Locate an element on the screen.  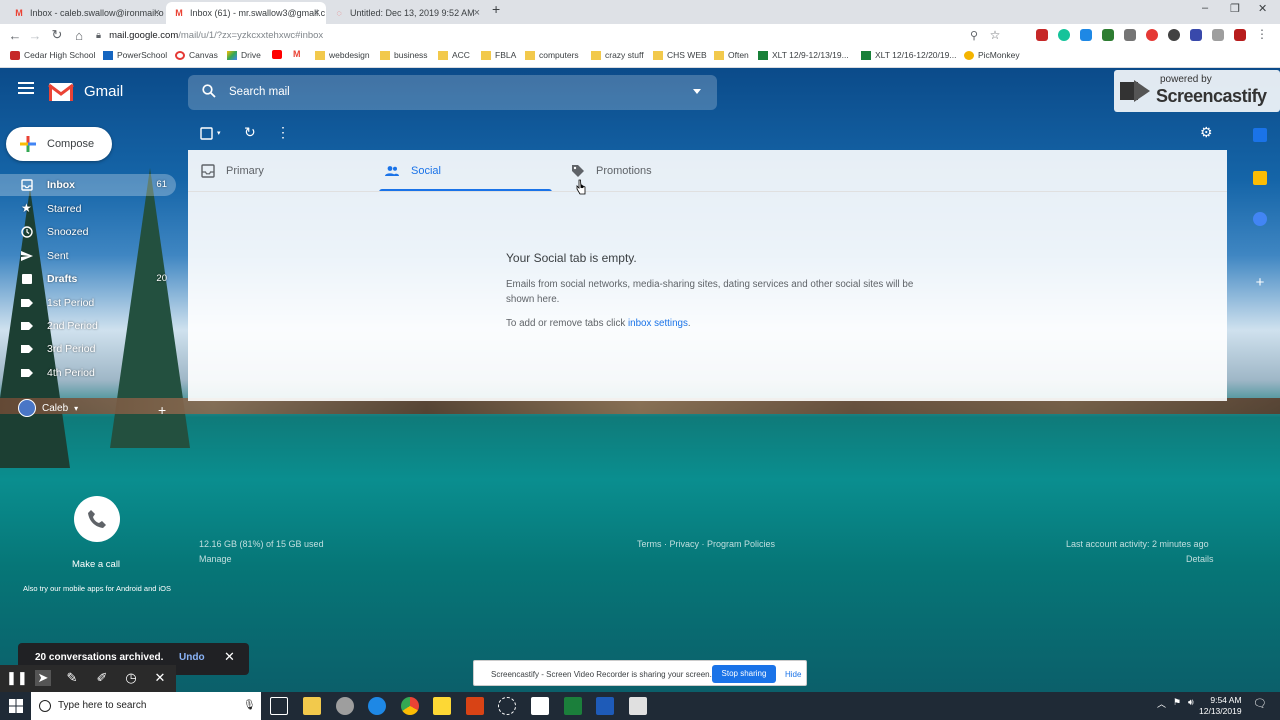
task-view-icon is located at coordinates (279, 706).